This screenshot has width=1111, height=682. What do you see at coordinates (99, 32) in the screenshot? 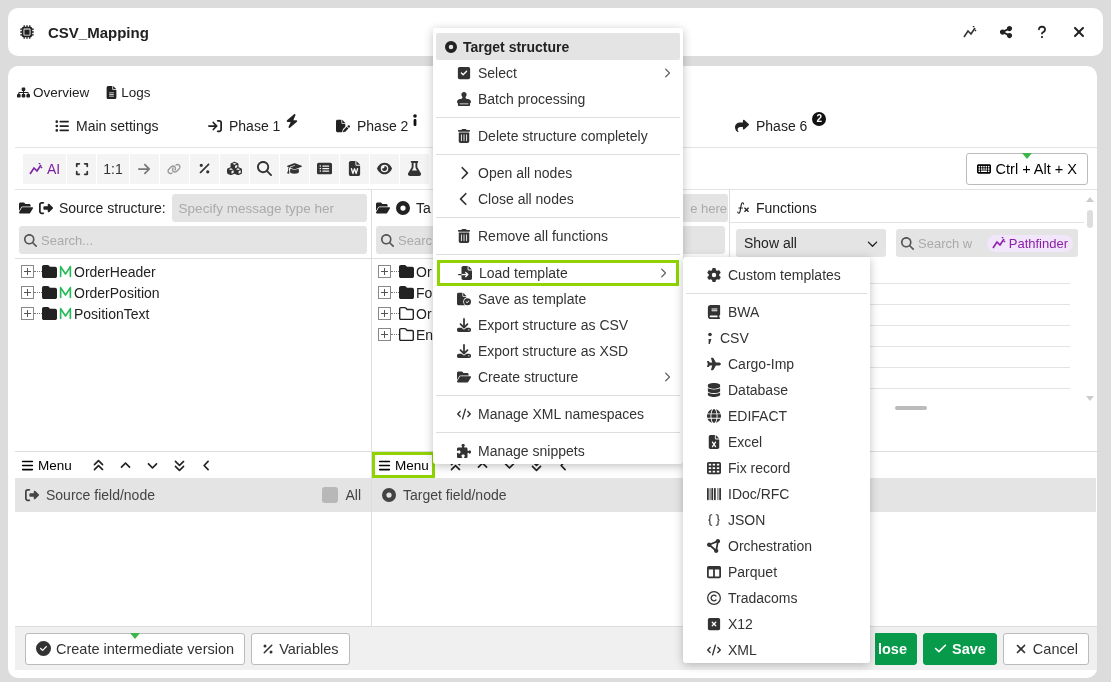
I see `window-title: CSV_Mapping` at bounding box center [99, 32].